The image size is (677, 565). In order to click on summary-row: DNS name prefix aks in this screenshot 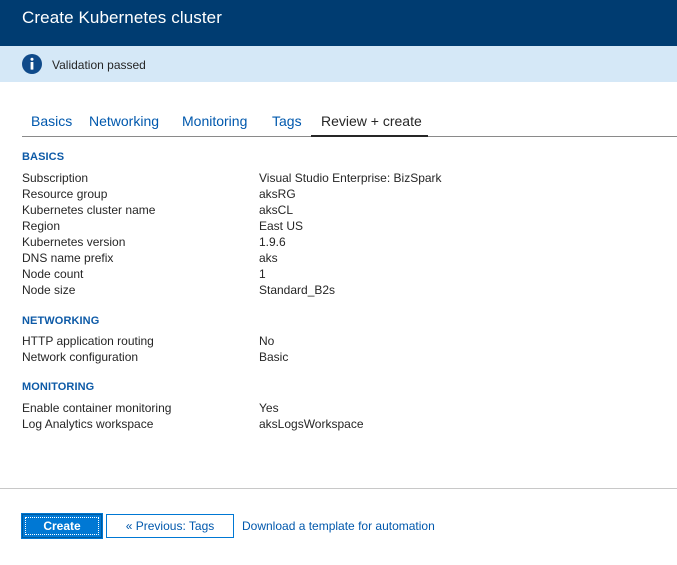, I will do `click(342, 259)`.